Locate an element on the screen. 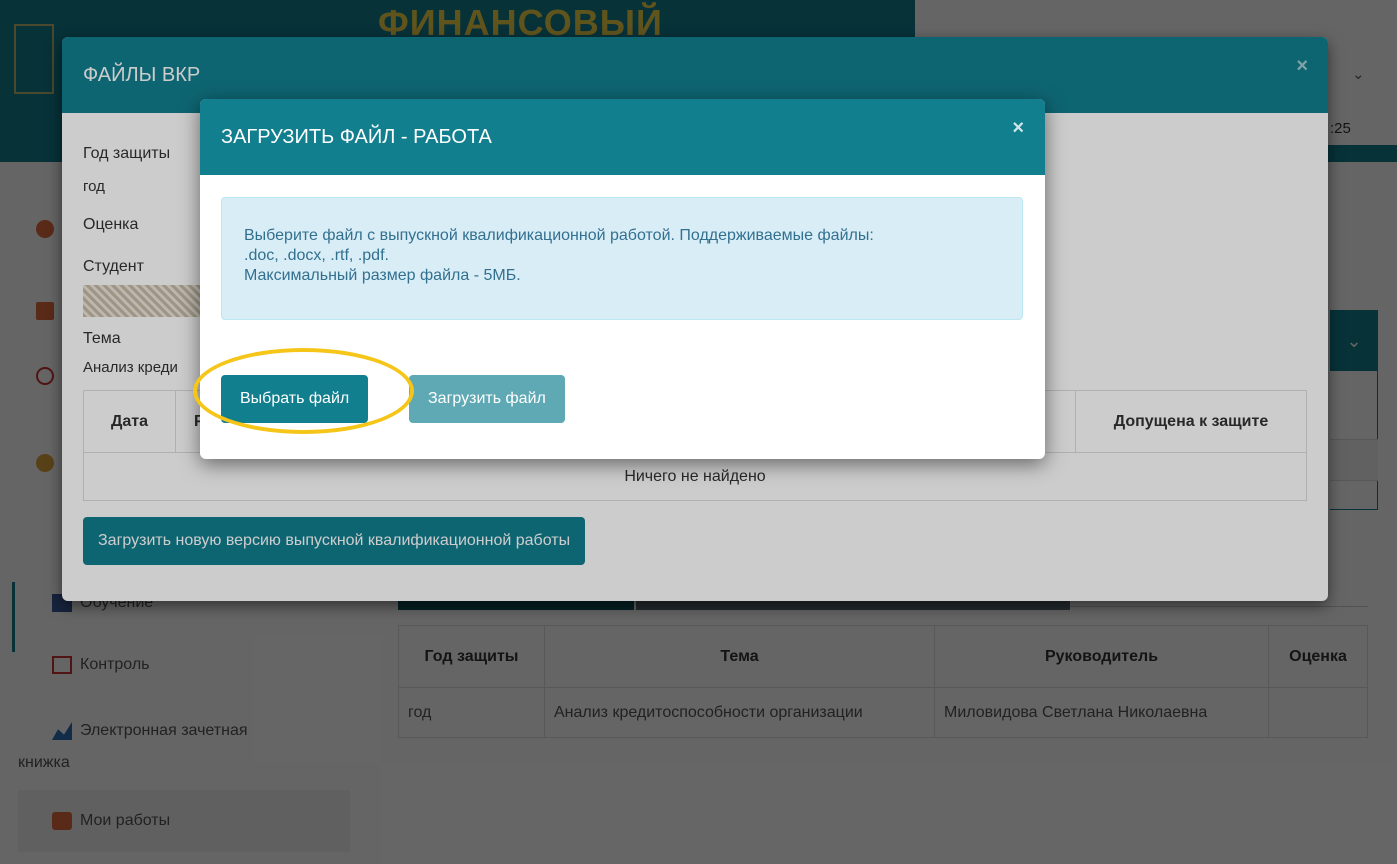  close-icon: × is located at coordinates (1018, 128).